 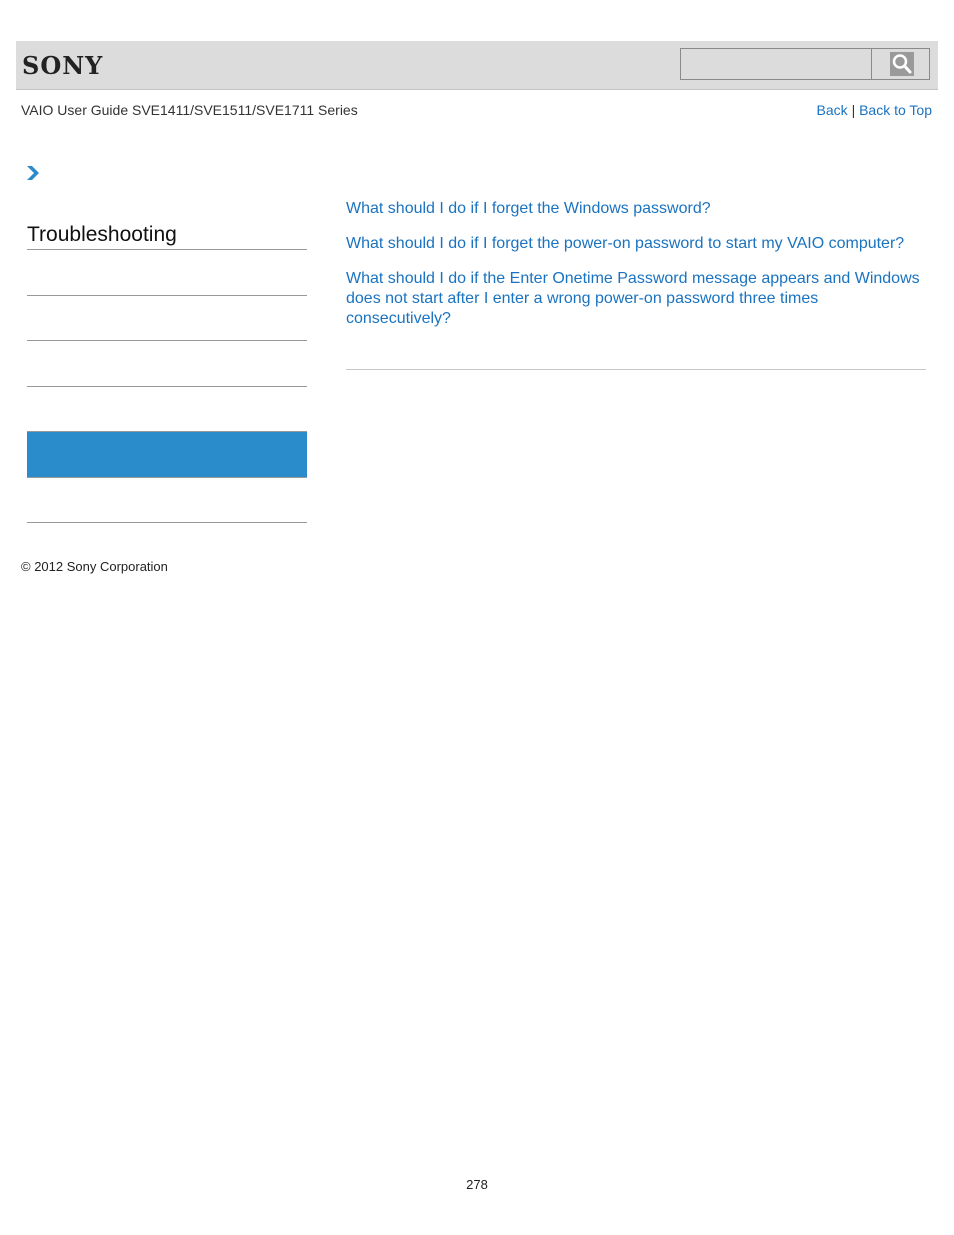 I want to click on search-icon, so click(x=902, y=64).